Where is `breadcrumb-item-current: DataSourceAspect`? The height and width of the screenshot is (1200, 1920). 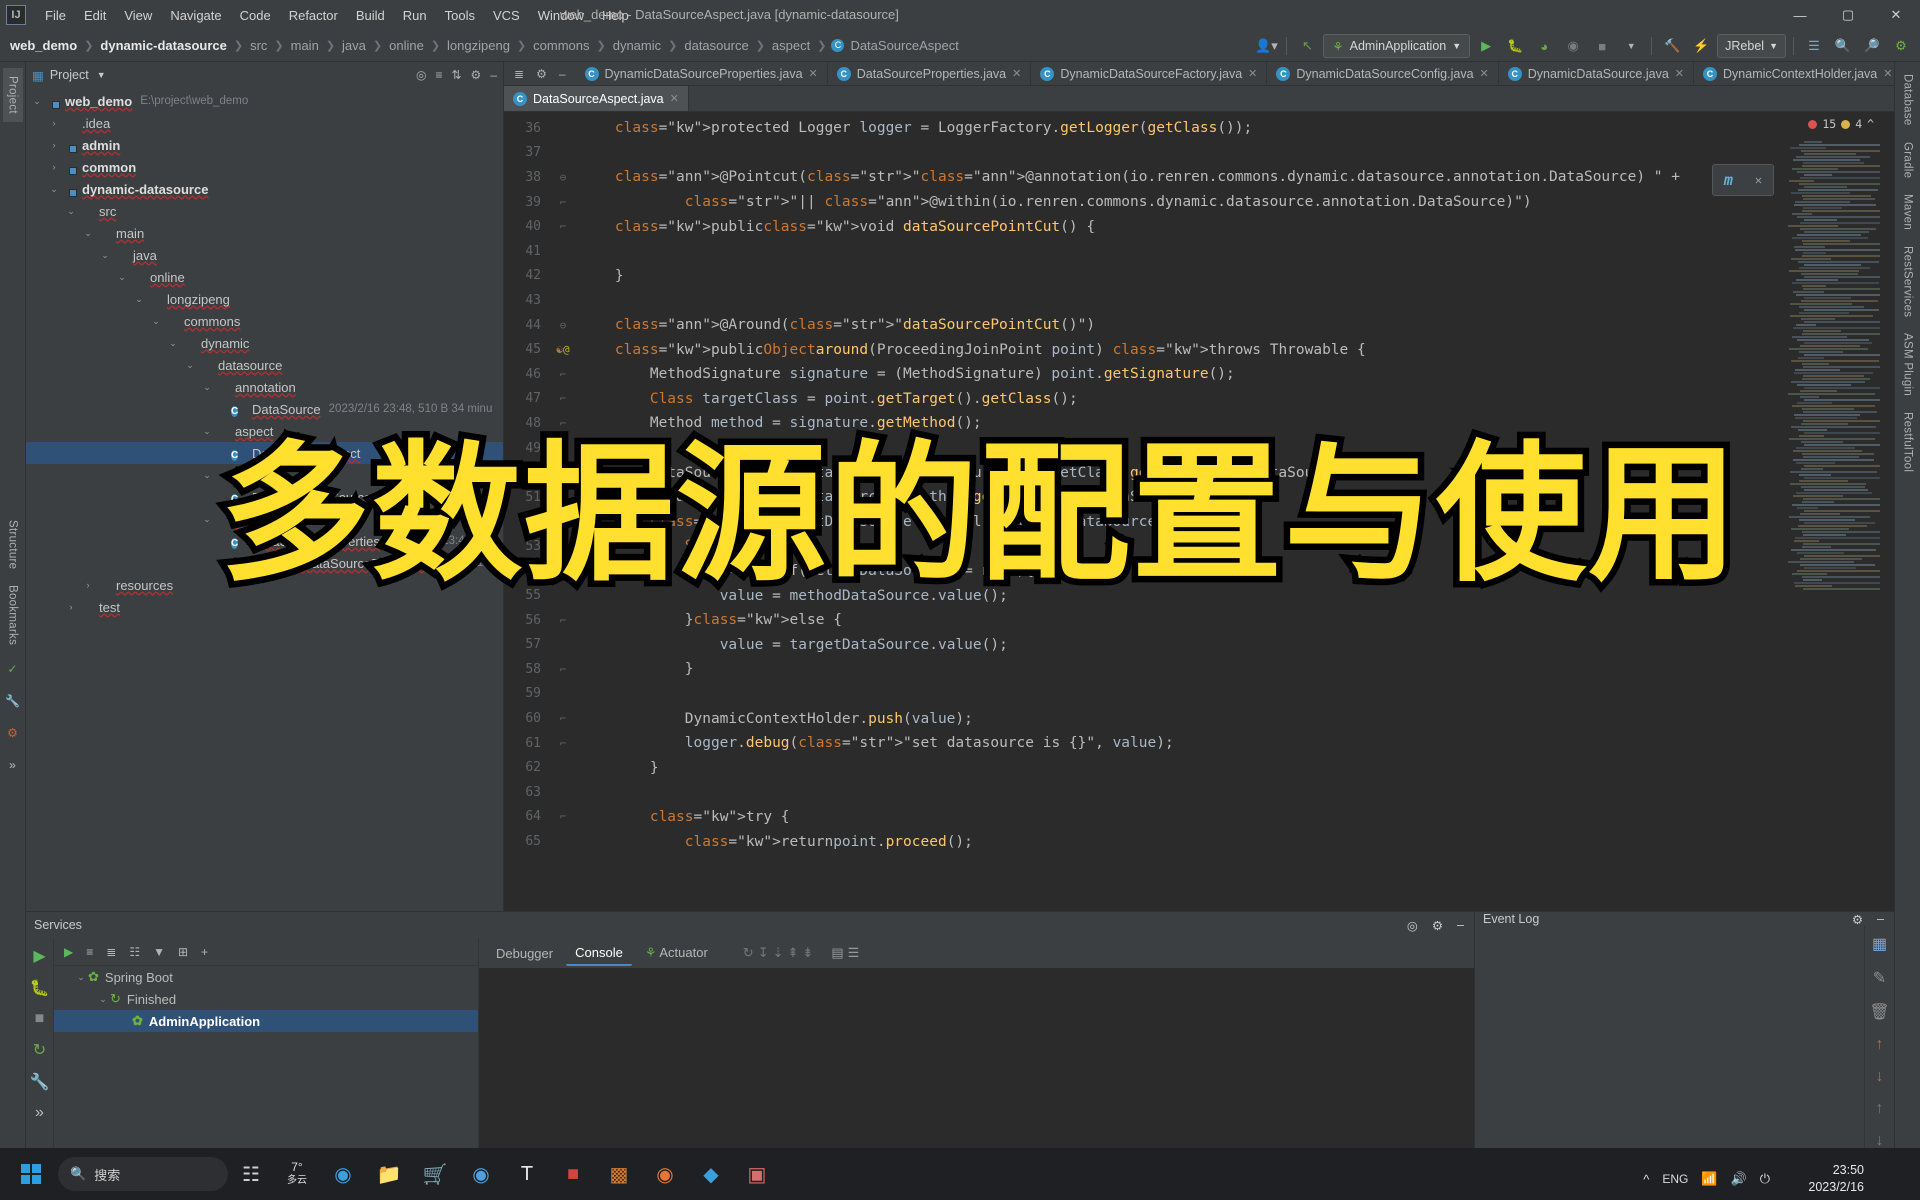
breadcrumb-item-current: DataSourceAspect is located at coordinates (904, 45).